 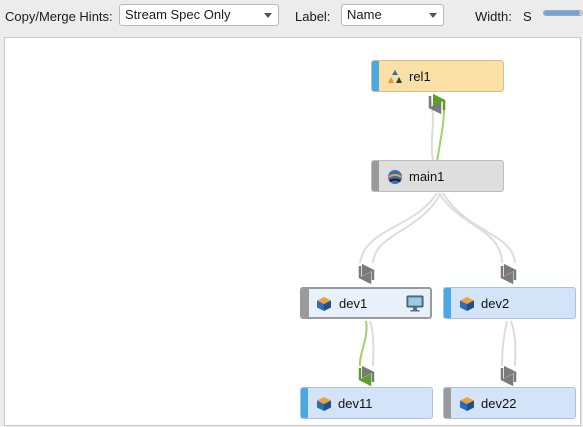 What do you see at coordinates (508, 353) in the screenshot?
I see `edge-dev2-dev22` at bounding box center [508, 353].